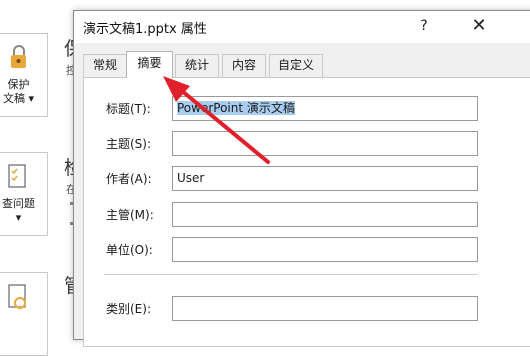  What do you see at coordinates (128, 309) in the screenshot?
I see `category-label: 类别(E):` at bounding box center [128, 309].